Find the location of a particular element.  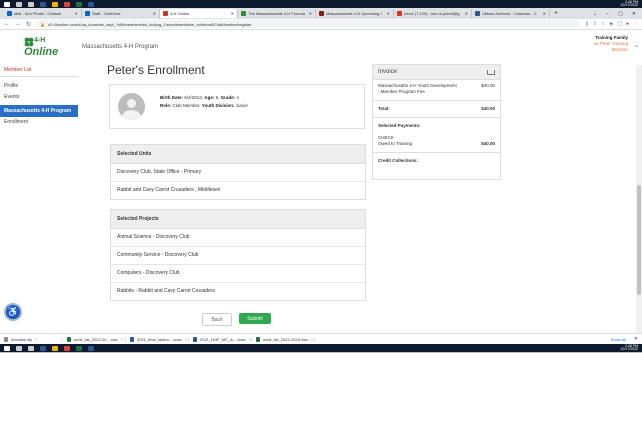

download-item: 4honline.zip ^ is located at coordinates (33, 339).